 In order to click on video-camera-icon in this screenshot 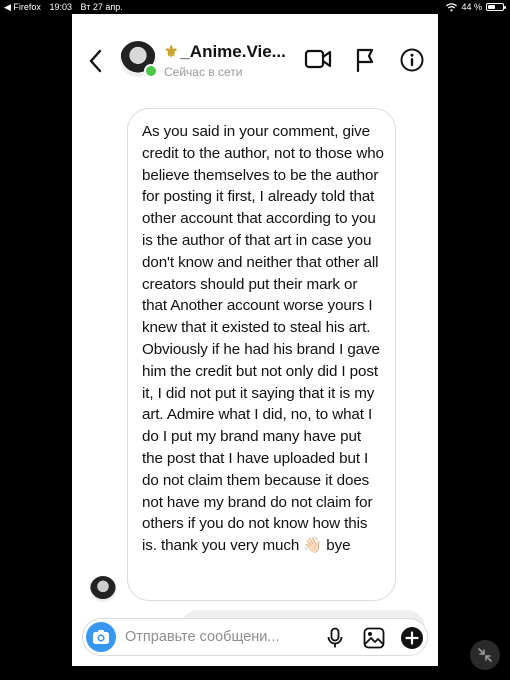, I will do `click(318, 59)`.